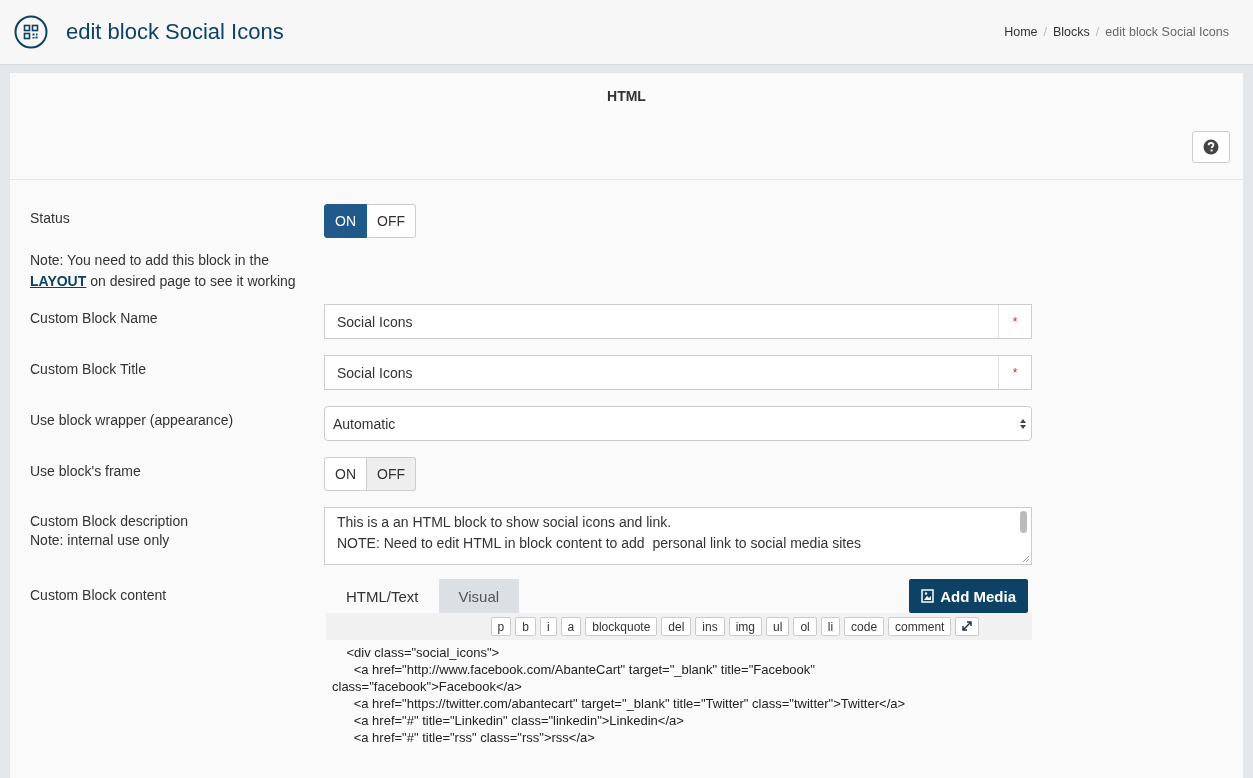  I want to click on field-label: Status, so click(50, 218).